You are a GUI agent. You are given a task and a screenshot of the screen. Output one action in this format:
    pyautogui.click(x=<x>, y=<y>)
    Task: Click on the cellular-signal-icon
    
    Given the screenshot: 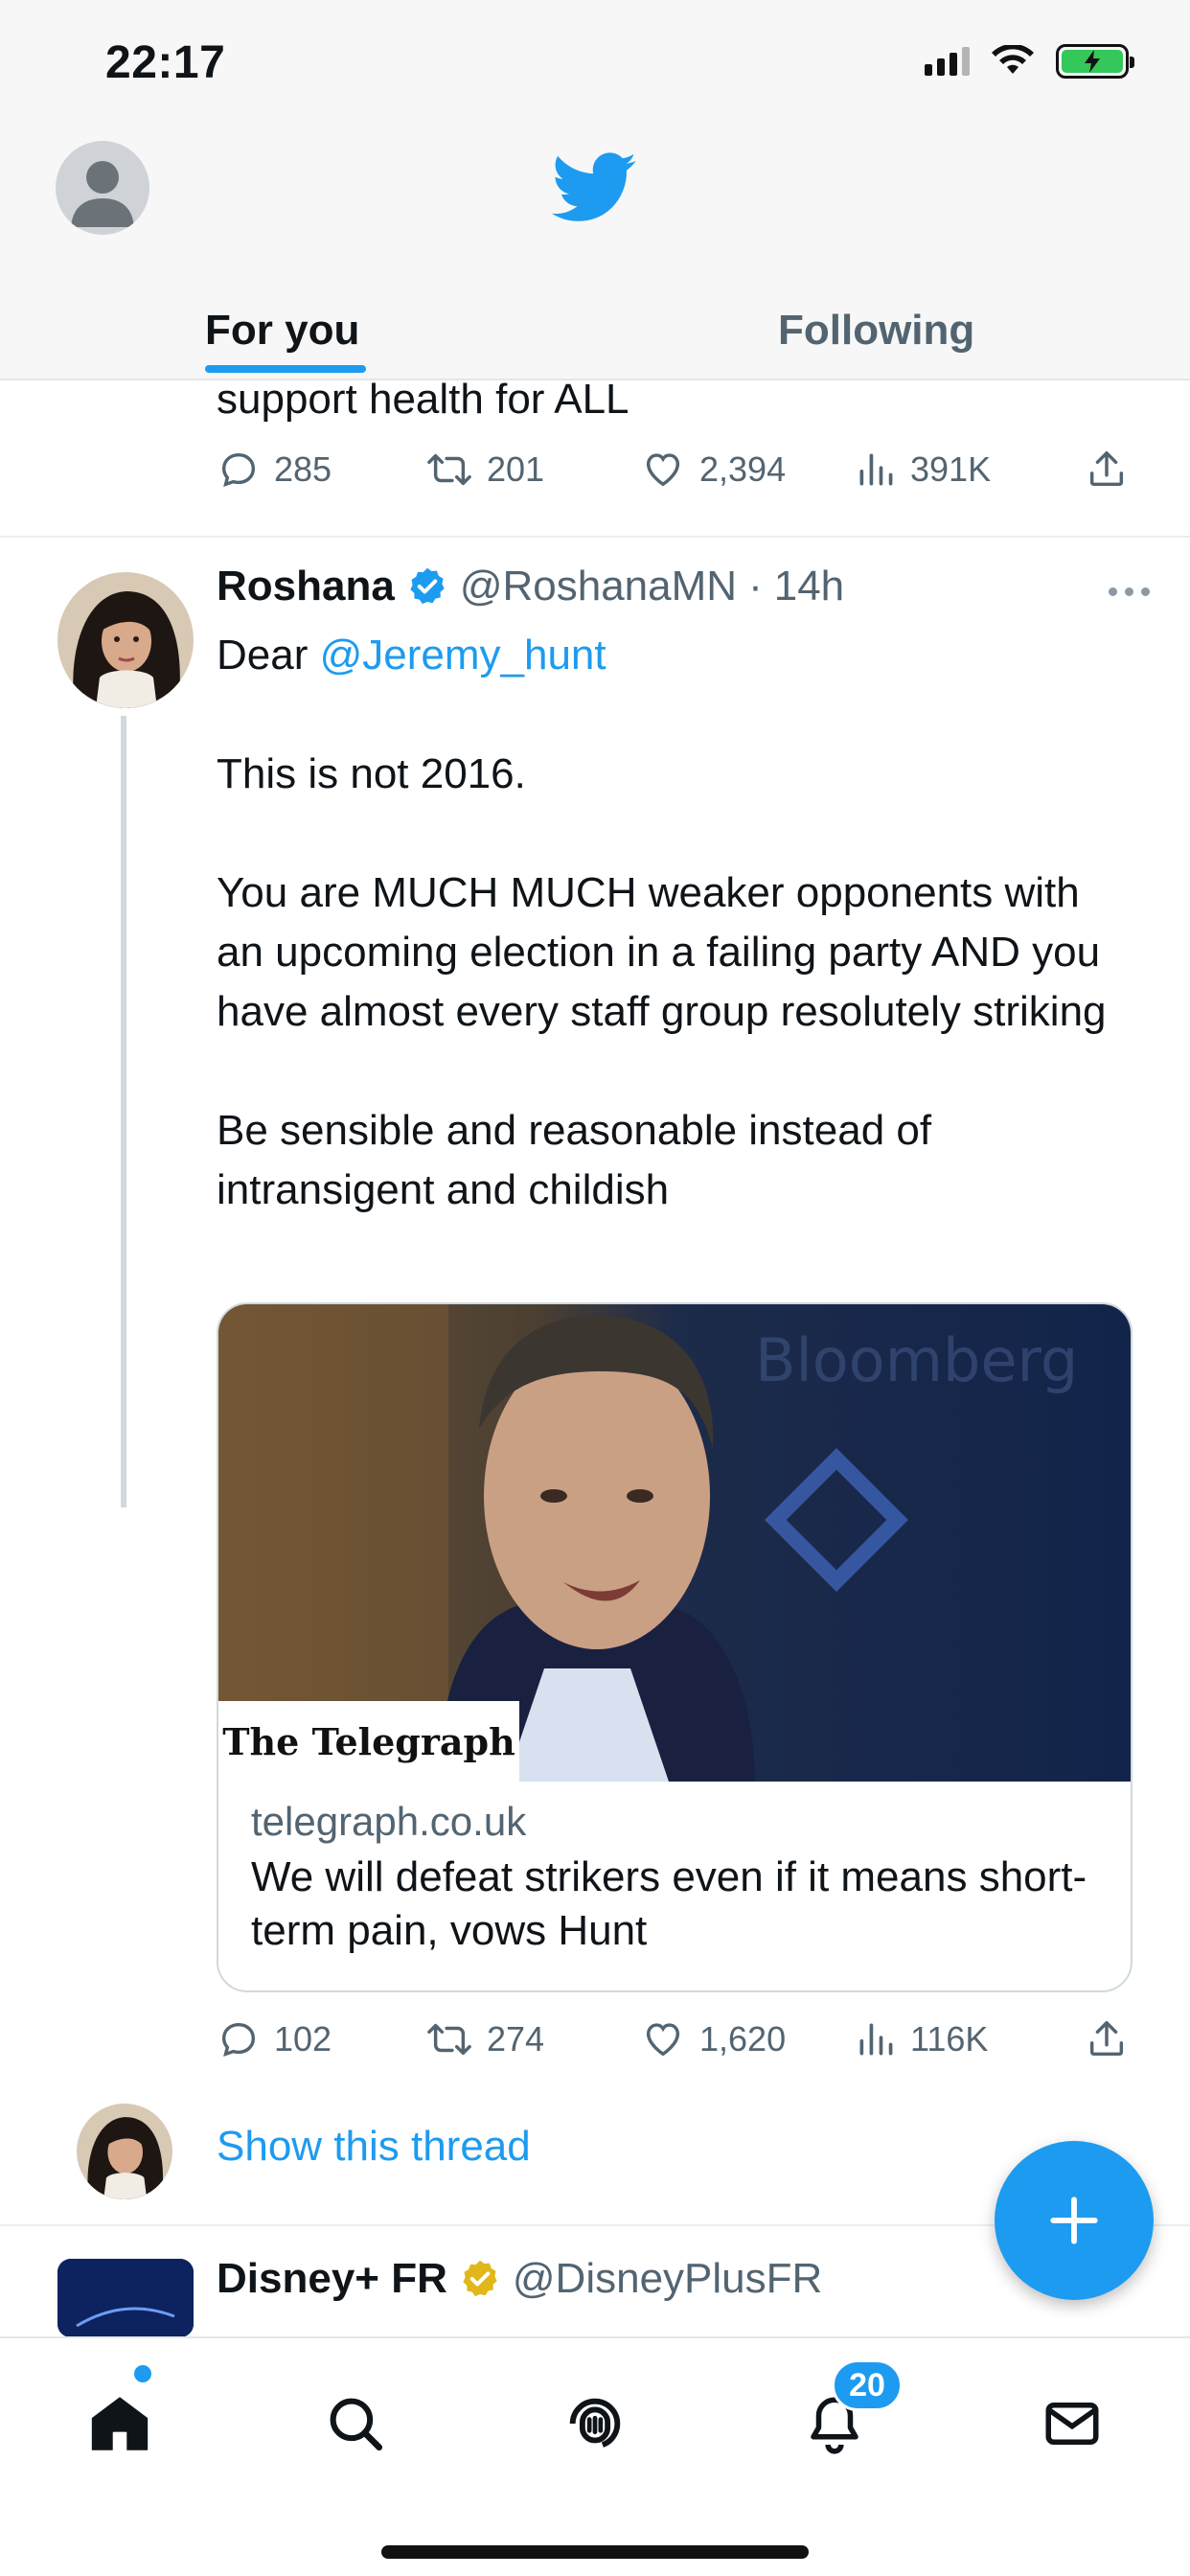 What is the action you would take?
    pyautogui.click(x=948, y=62)
    